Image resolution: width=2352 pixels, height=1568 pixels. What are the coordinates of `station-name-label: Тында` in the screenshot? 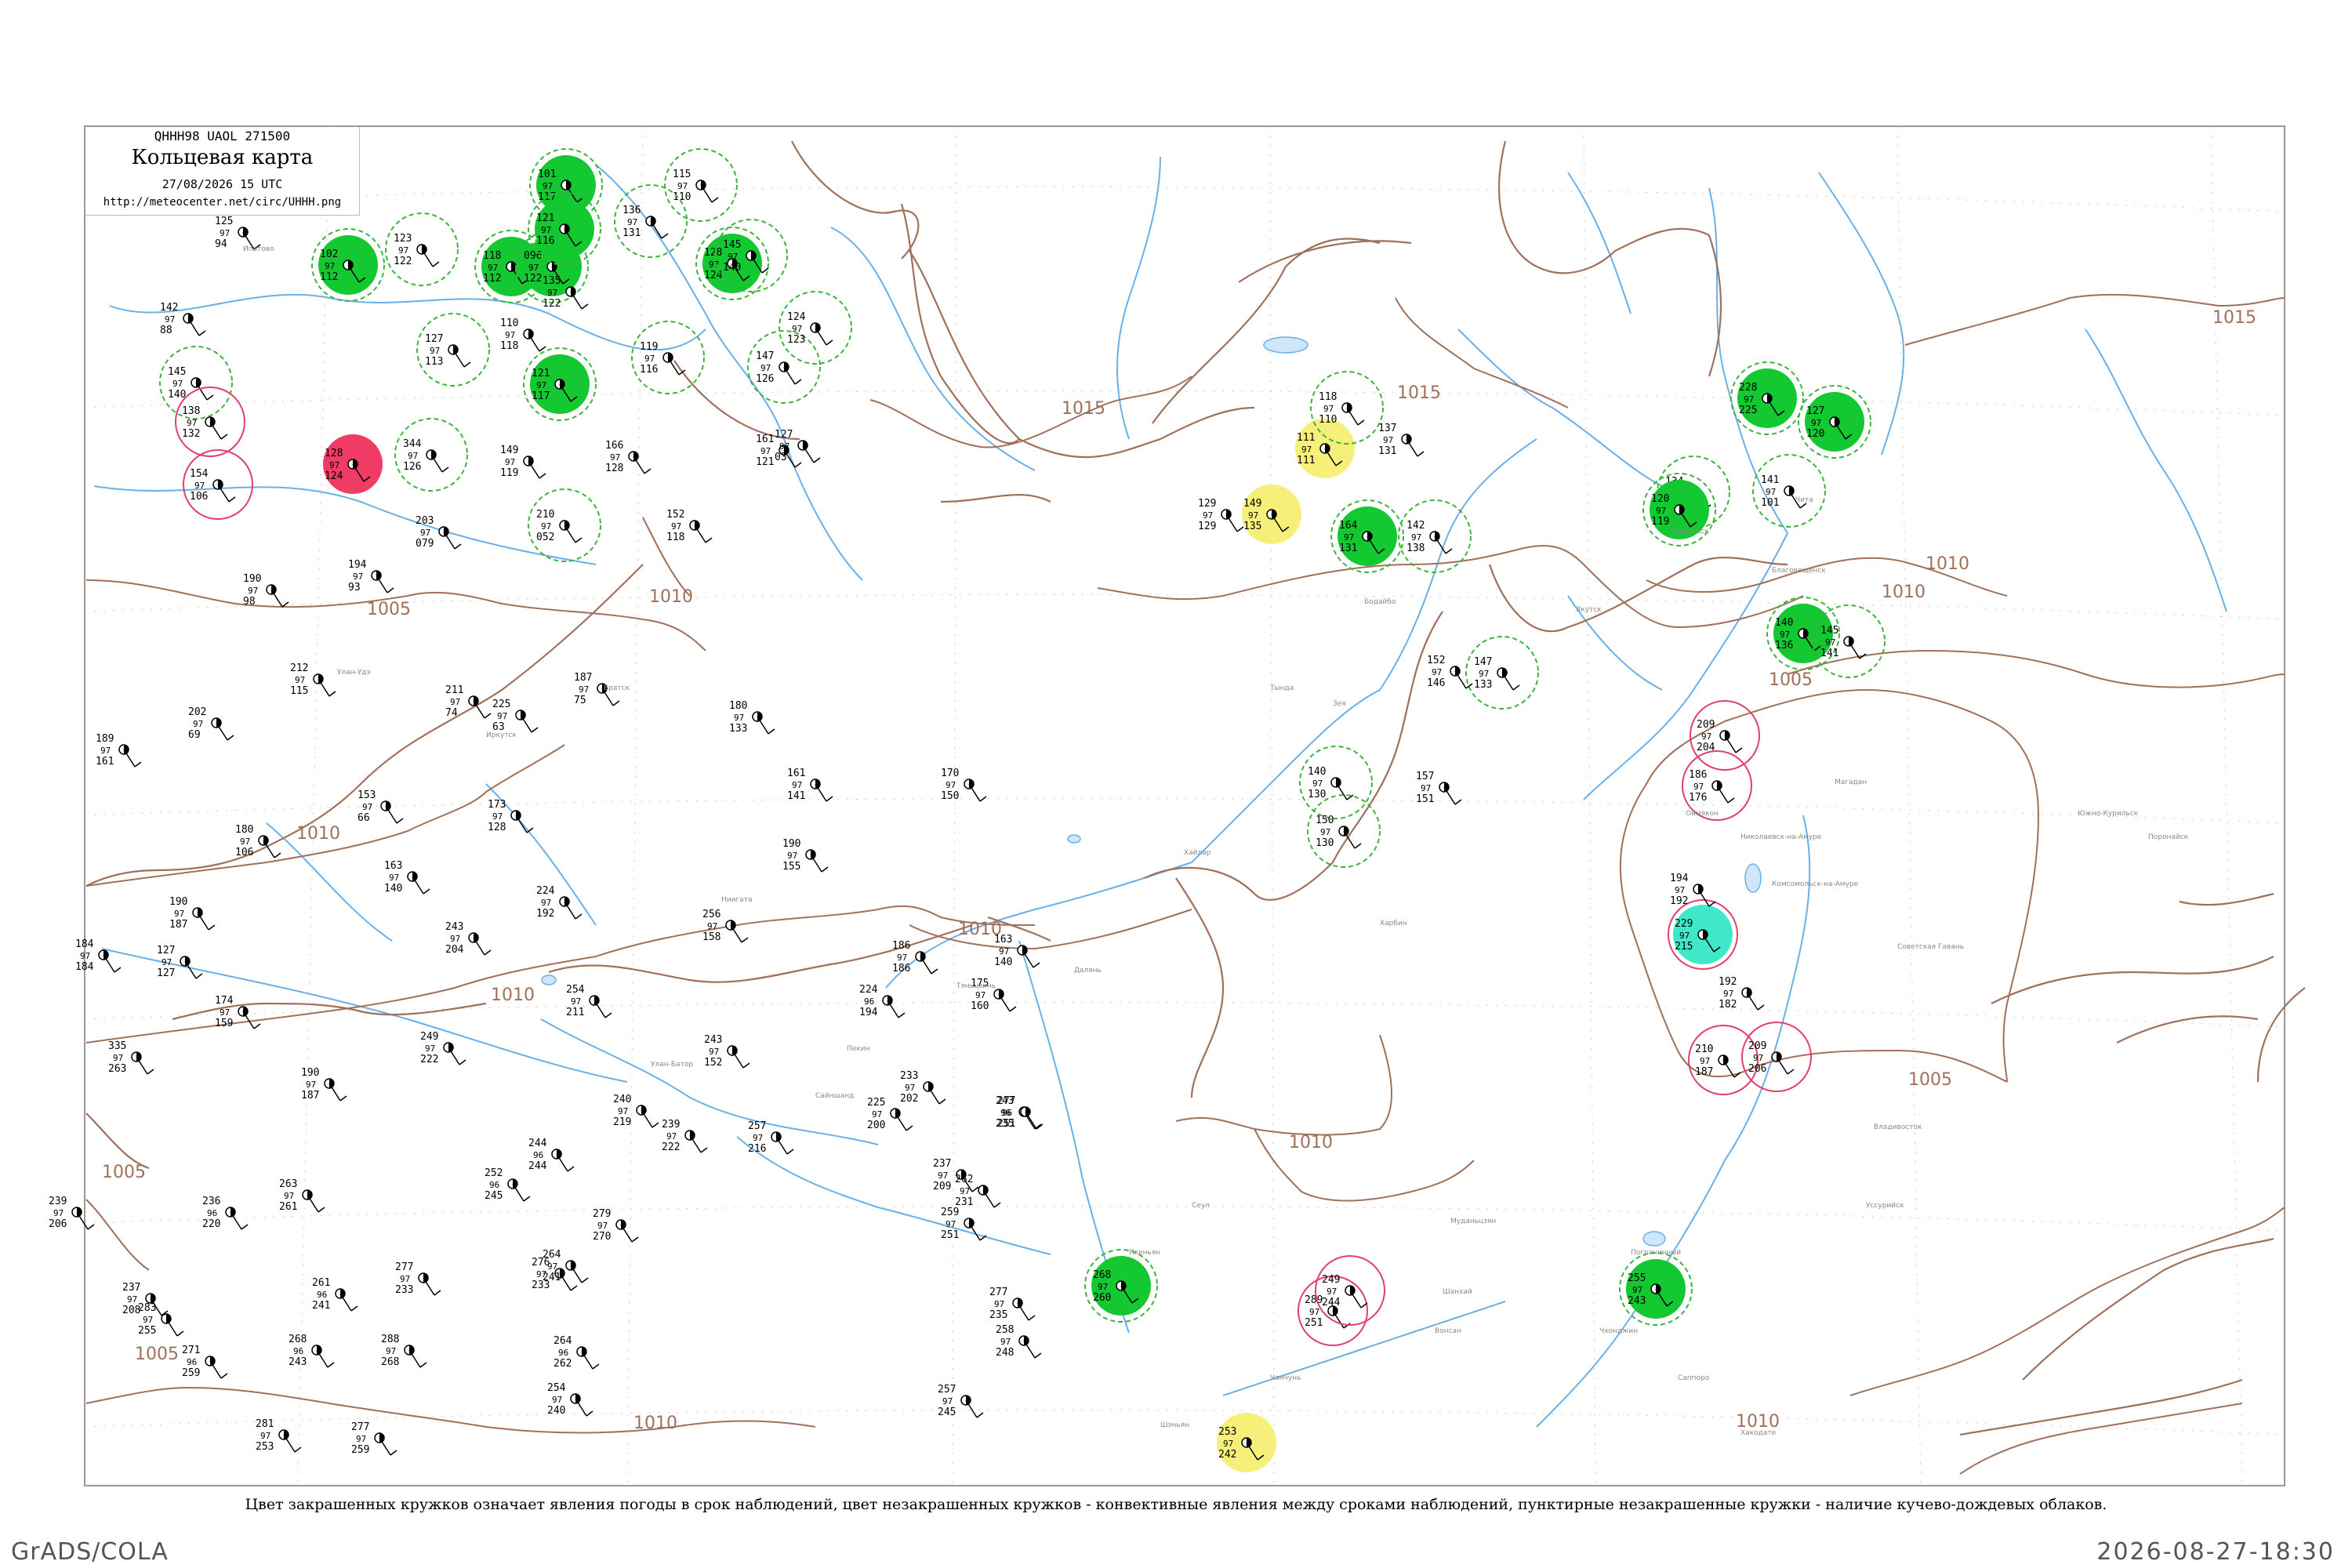 It's located at (1281, 688).